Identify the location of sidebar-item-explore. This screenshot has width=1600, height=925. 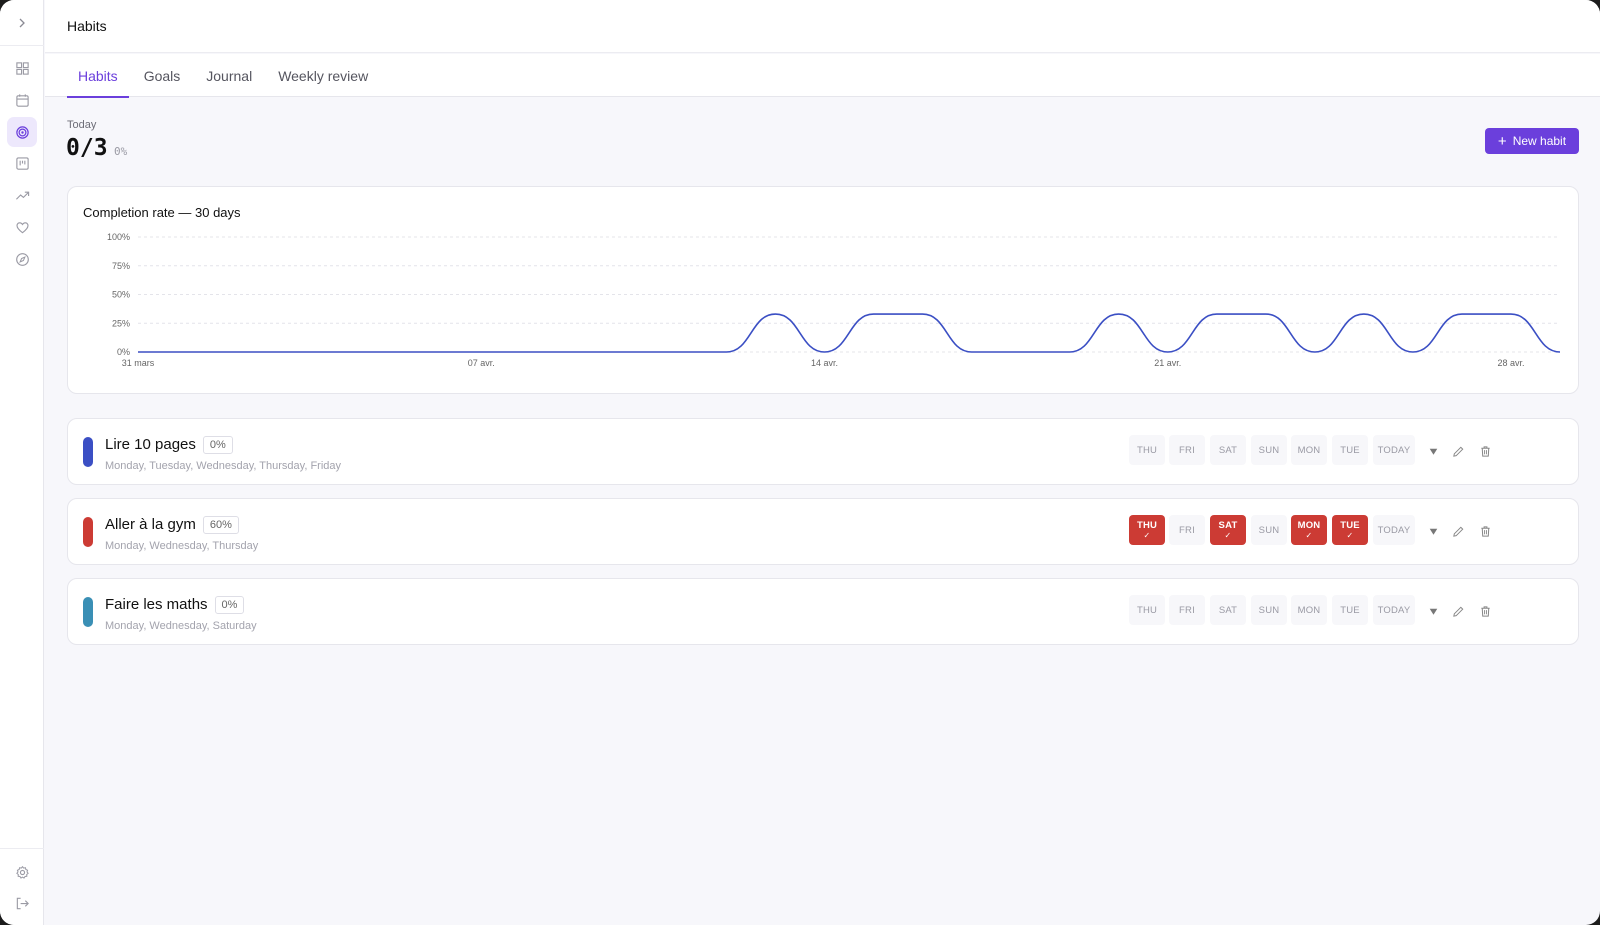
(22, 259).